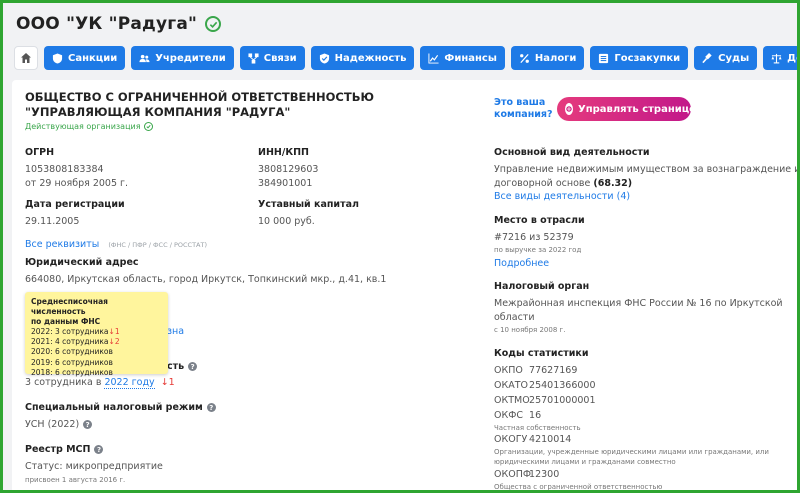  I want to click on ogrn-value: 1053808183384, so click(64, 169).